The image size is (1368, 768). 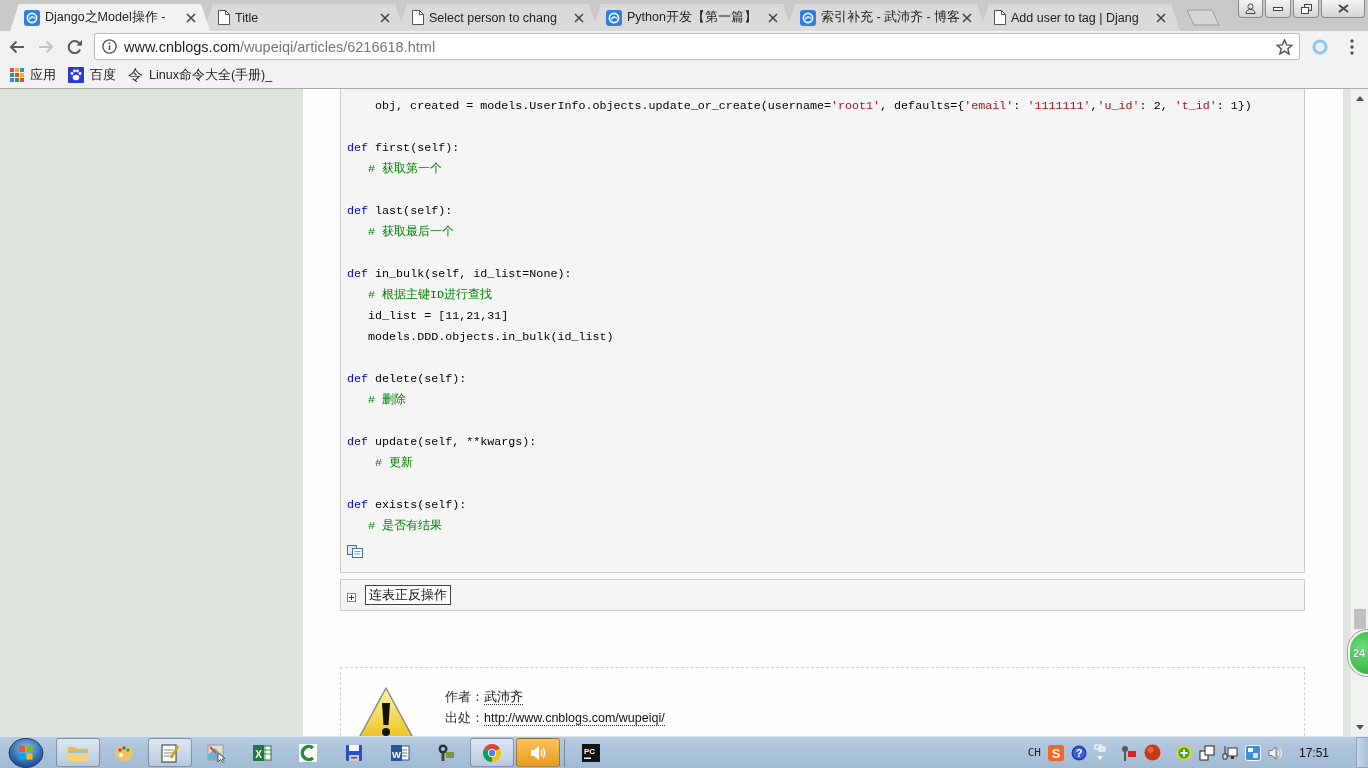 What do you see at coordinates (351, 597) in the screenshot?
I see `expand-icon` at bounding box center [351, 597].